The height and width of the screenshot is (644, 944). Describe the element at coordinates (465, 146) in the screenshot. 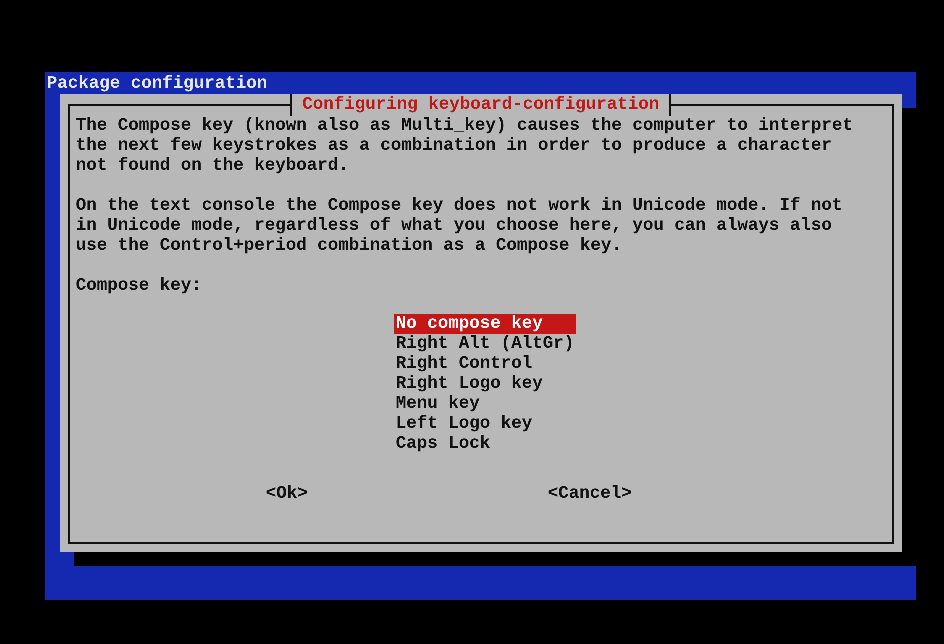

I see `description-text: The Compose key (known also as Multi_key) causes the computer to interpret the next few keystrokes as a combination in order to produce a character not found on the keyboard.` at that location.